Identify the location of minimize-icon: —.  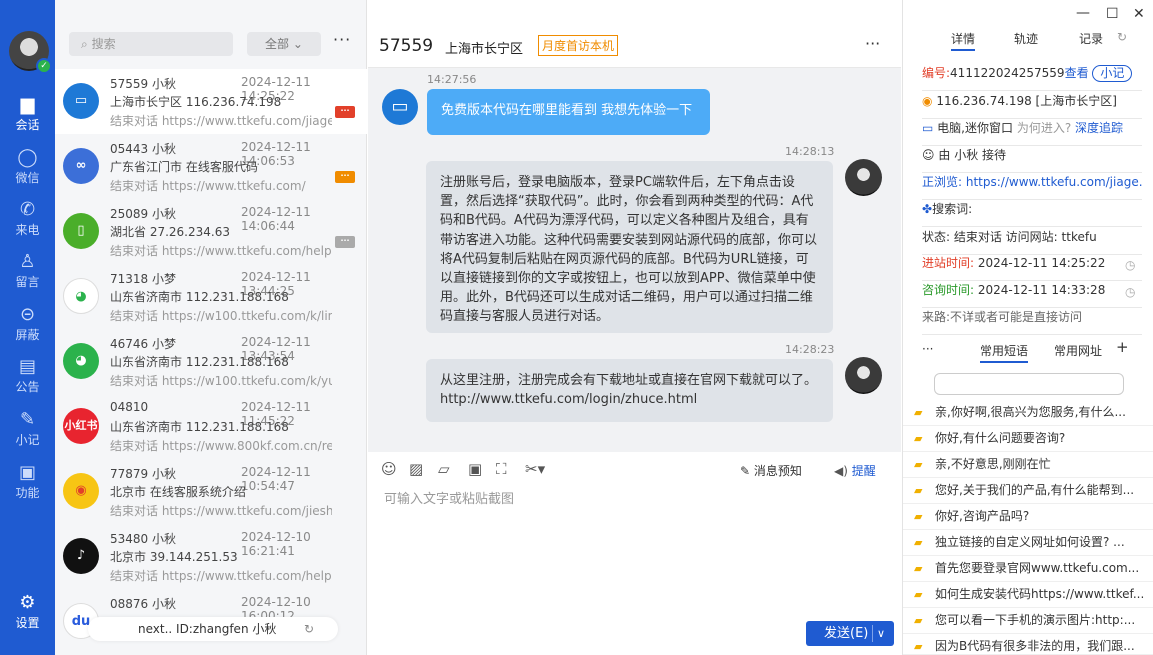
(1083, 13).